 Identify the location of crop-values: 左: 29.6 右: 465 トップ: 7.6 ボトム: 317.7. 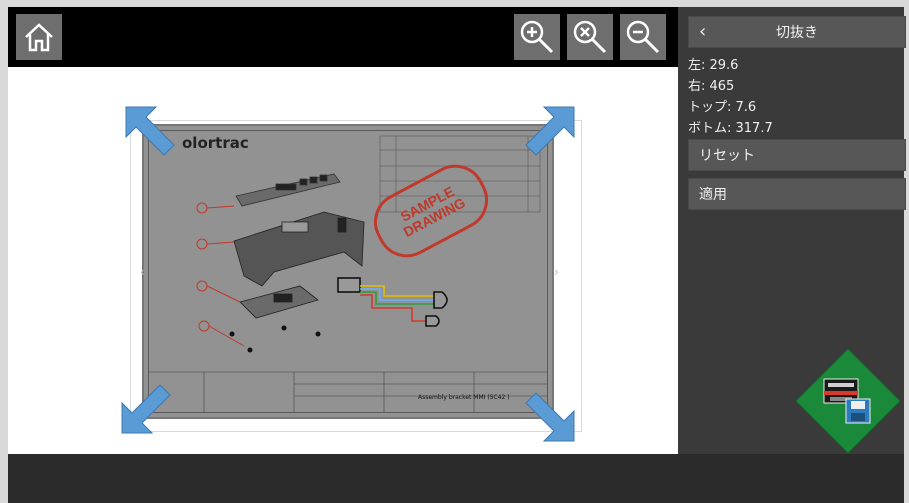
(730, 97).